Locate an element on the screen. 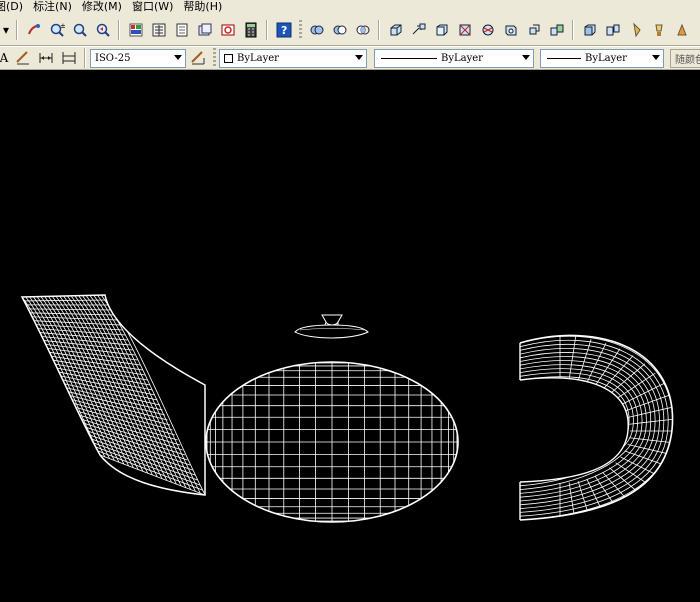 The height and width of the screenshot is (602, 700). revolve-icon is located at coordinates (556, 29).